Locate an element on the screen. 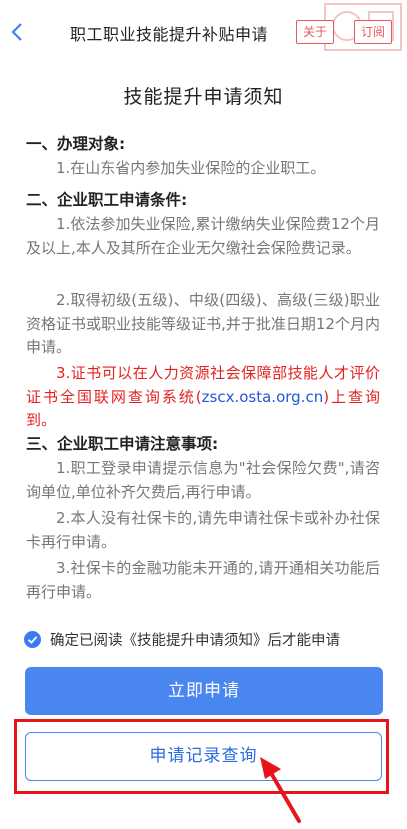 The width and height of the screenshot is (407, 829). agreement-checkbox-row: 确定已阅读《技能提升申请须知》后才能申请 is located at coordinates (182, 639).